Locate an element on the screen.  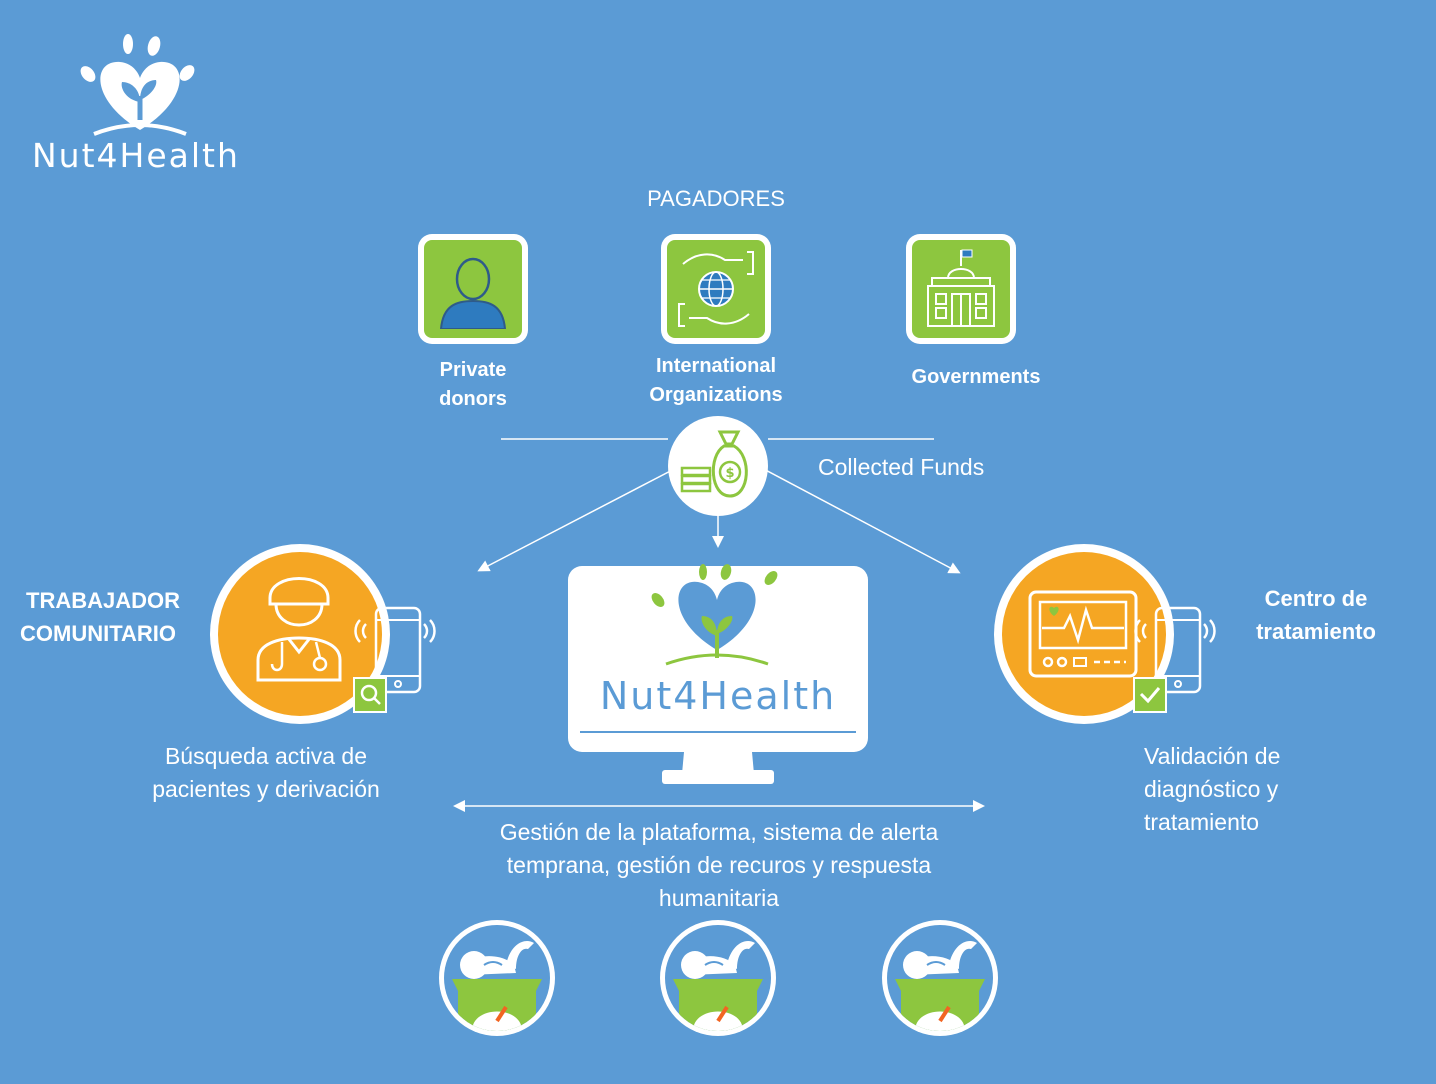
phone-check-icon is located at coordinates (1174, 659).